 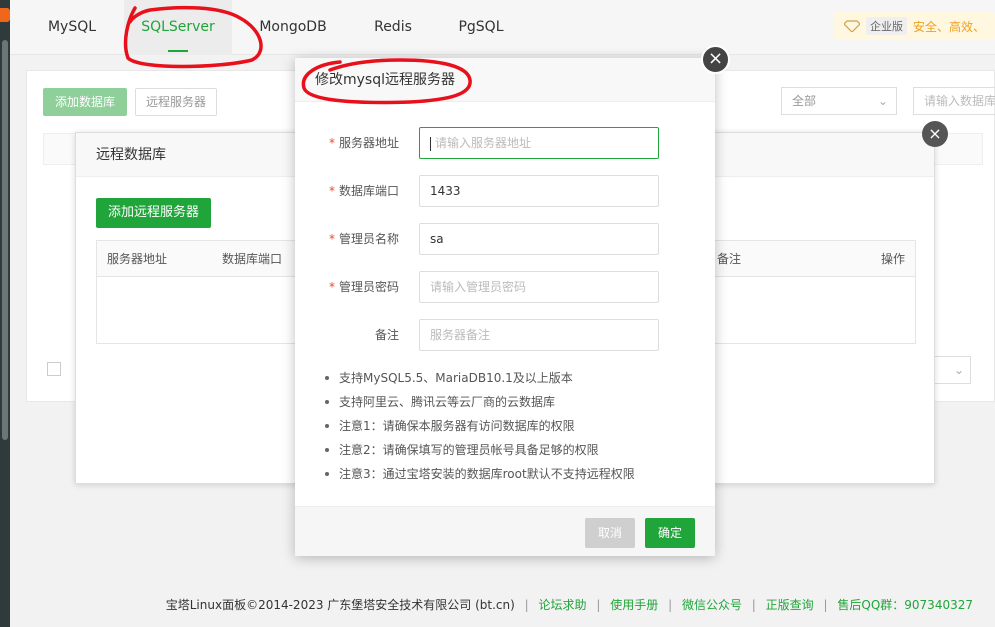 I want to click on scrollbar-thumb, so click(x=5, y=240).